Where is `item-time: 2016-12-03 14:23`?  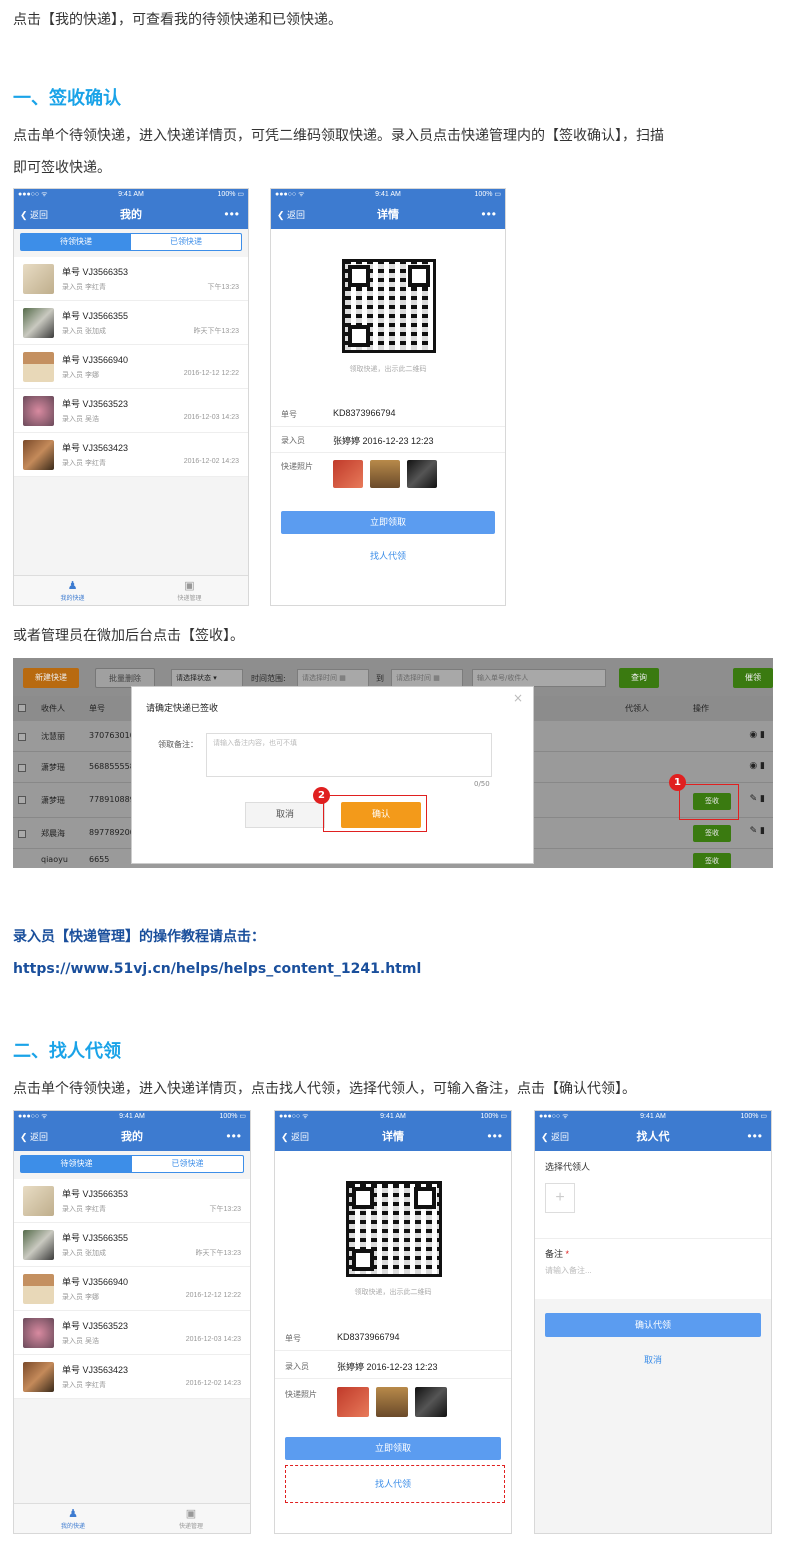 item-time: 2016-12-03 14:23 is located at coordinates (213, 1339).